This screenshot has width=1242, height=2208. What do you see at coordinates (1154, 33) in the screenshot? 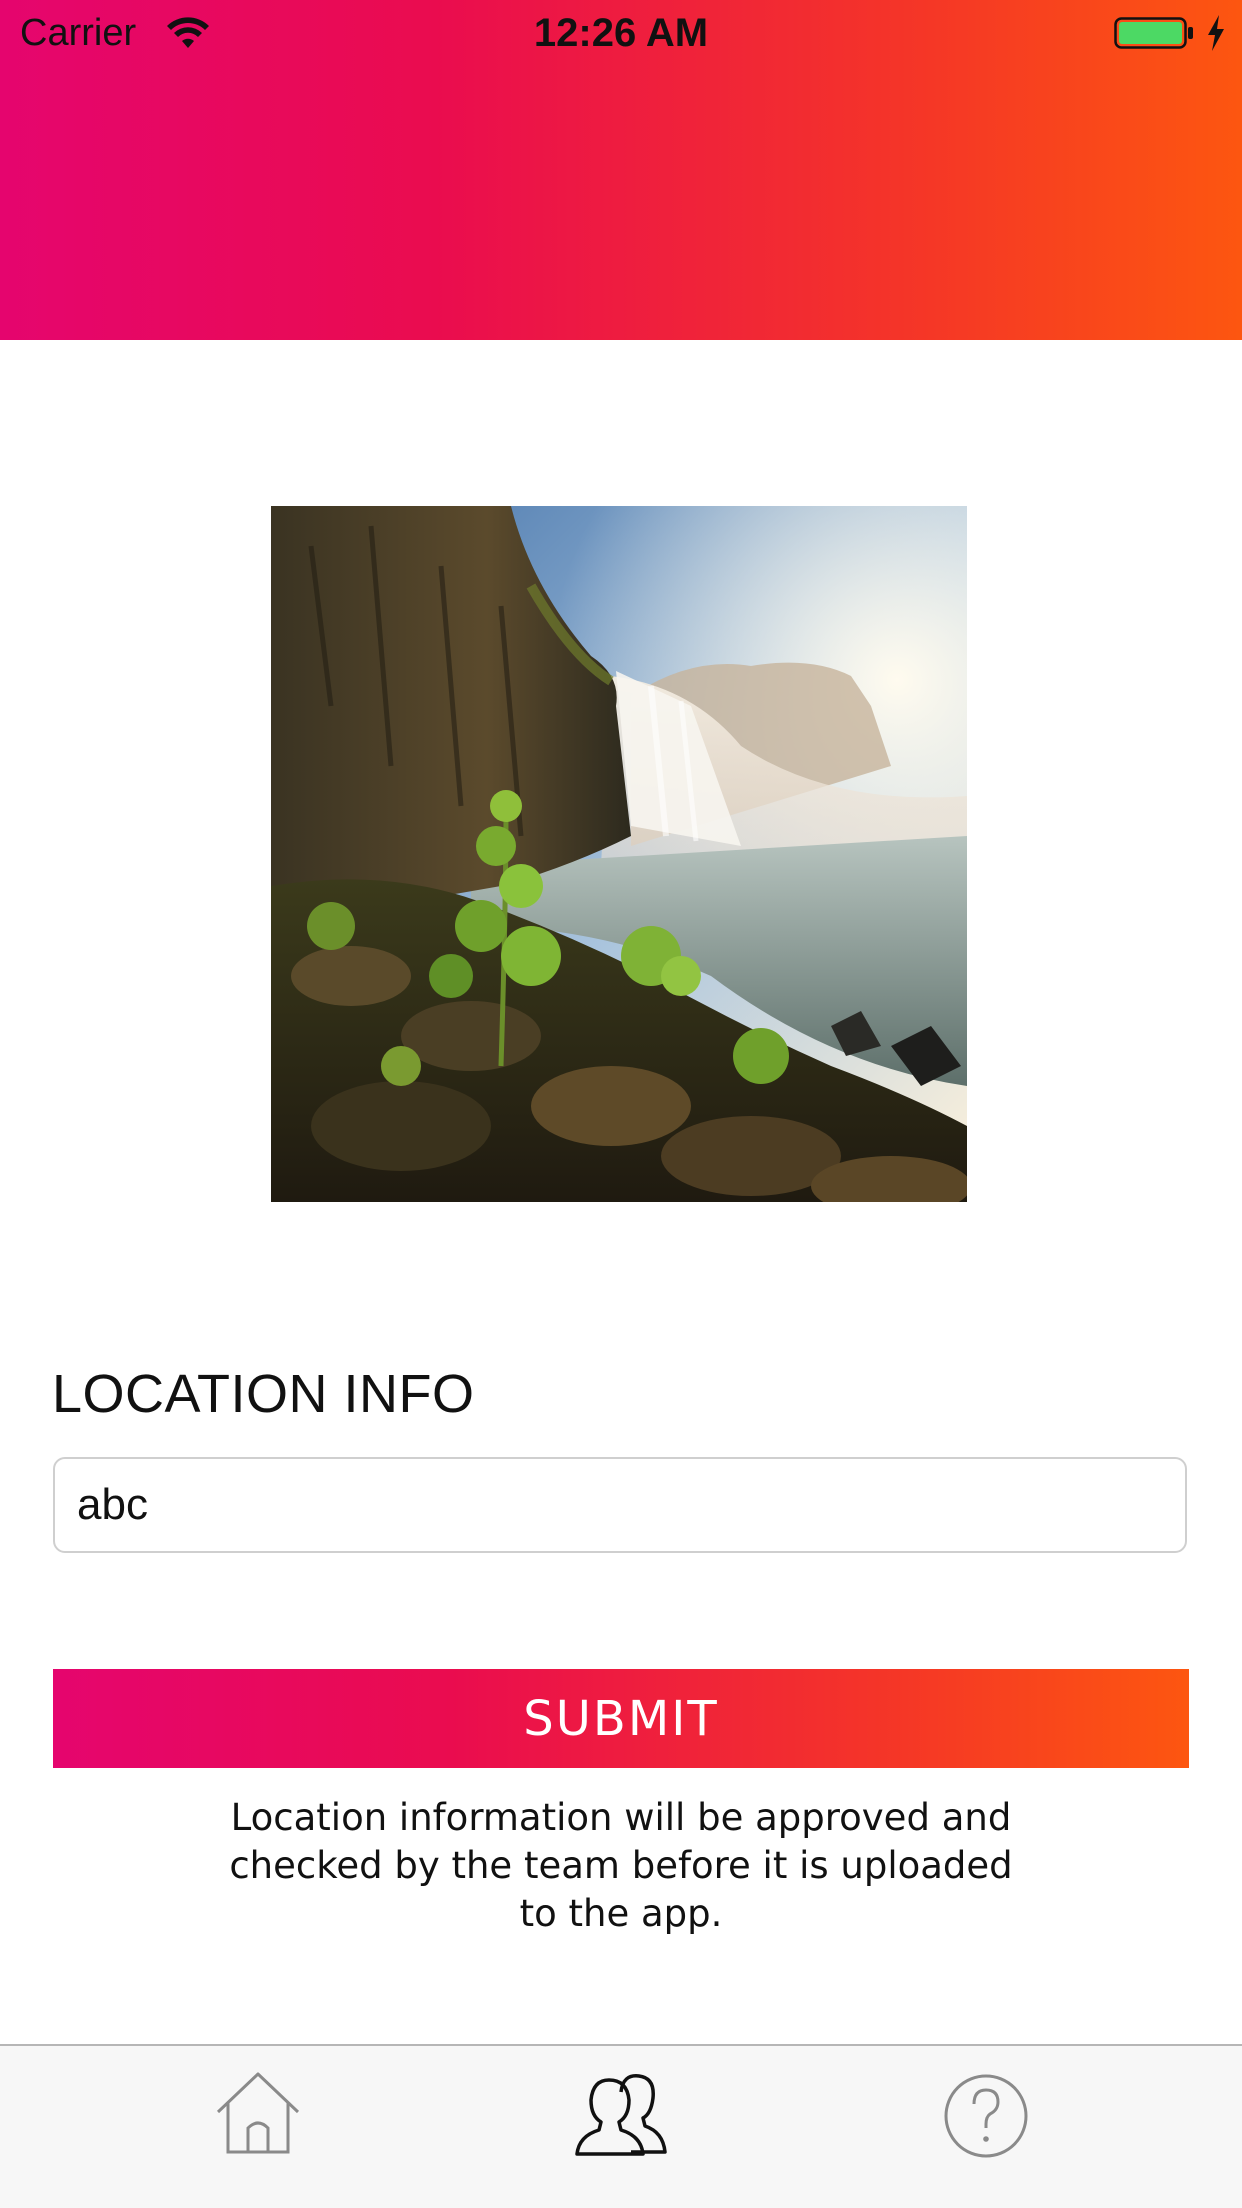
I see `battery-icon` at bounding box center [1154, 33].